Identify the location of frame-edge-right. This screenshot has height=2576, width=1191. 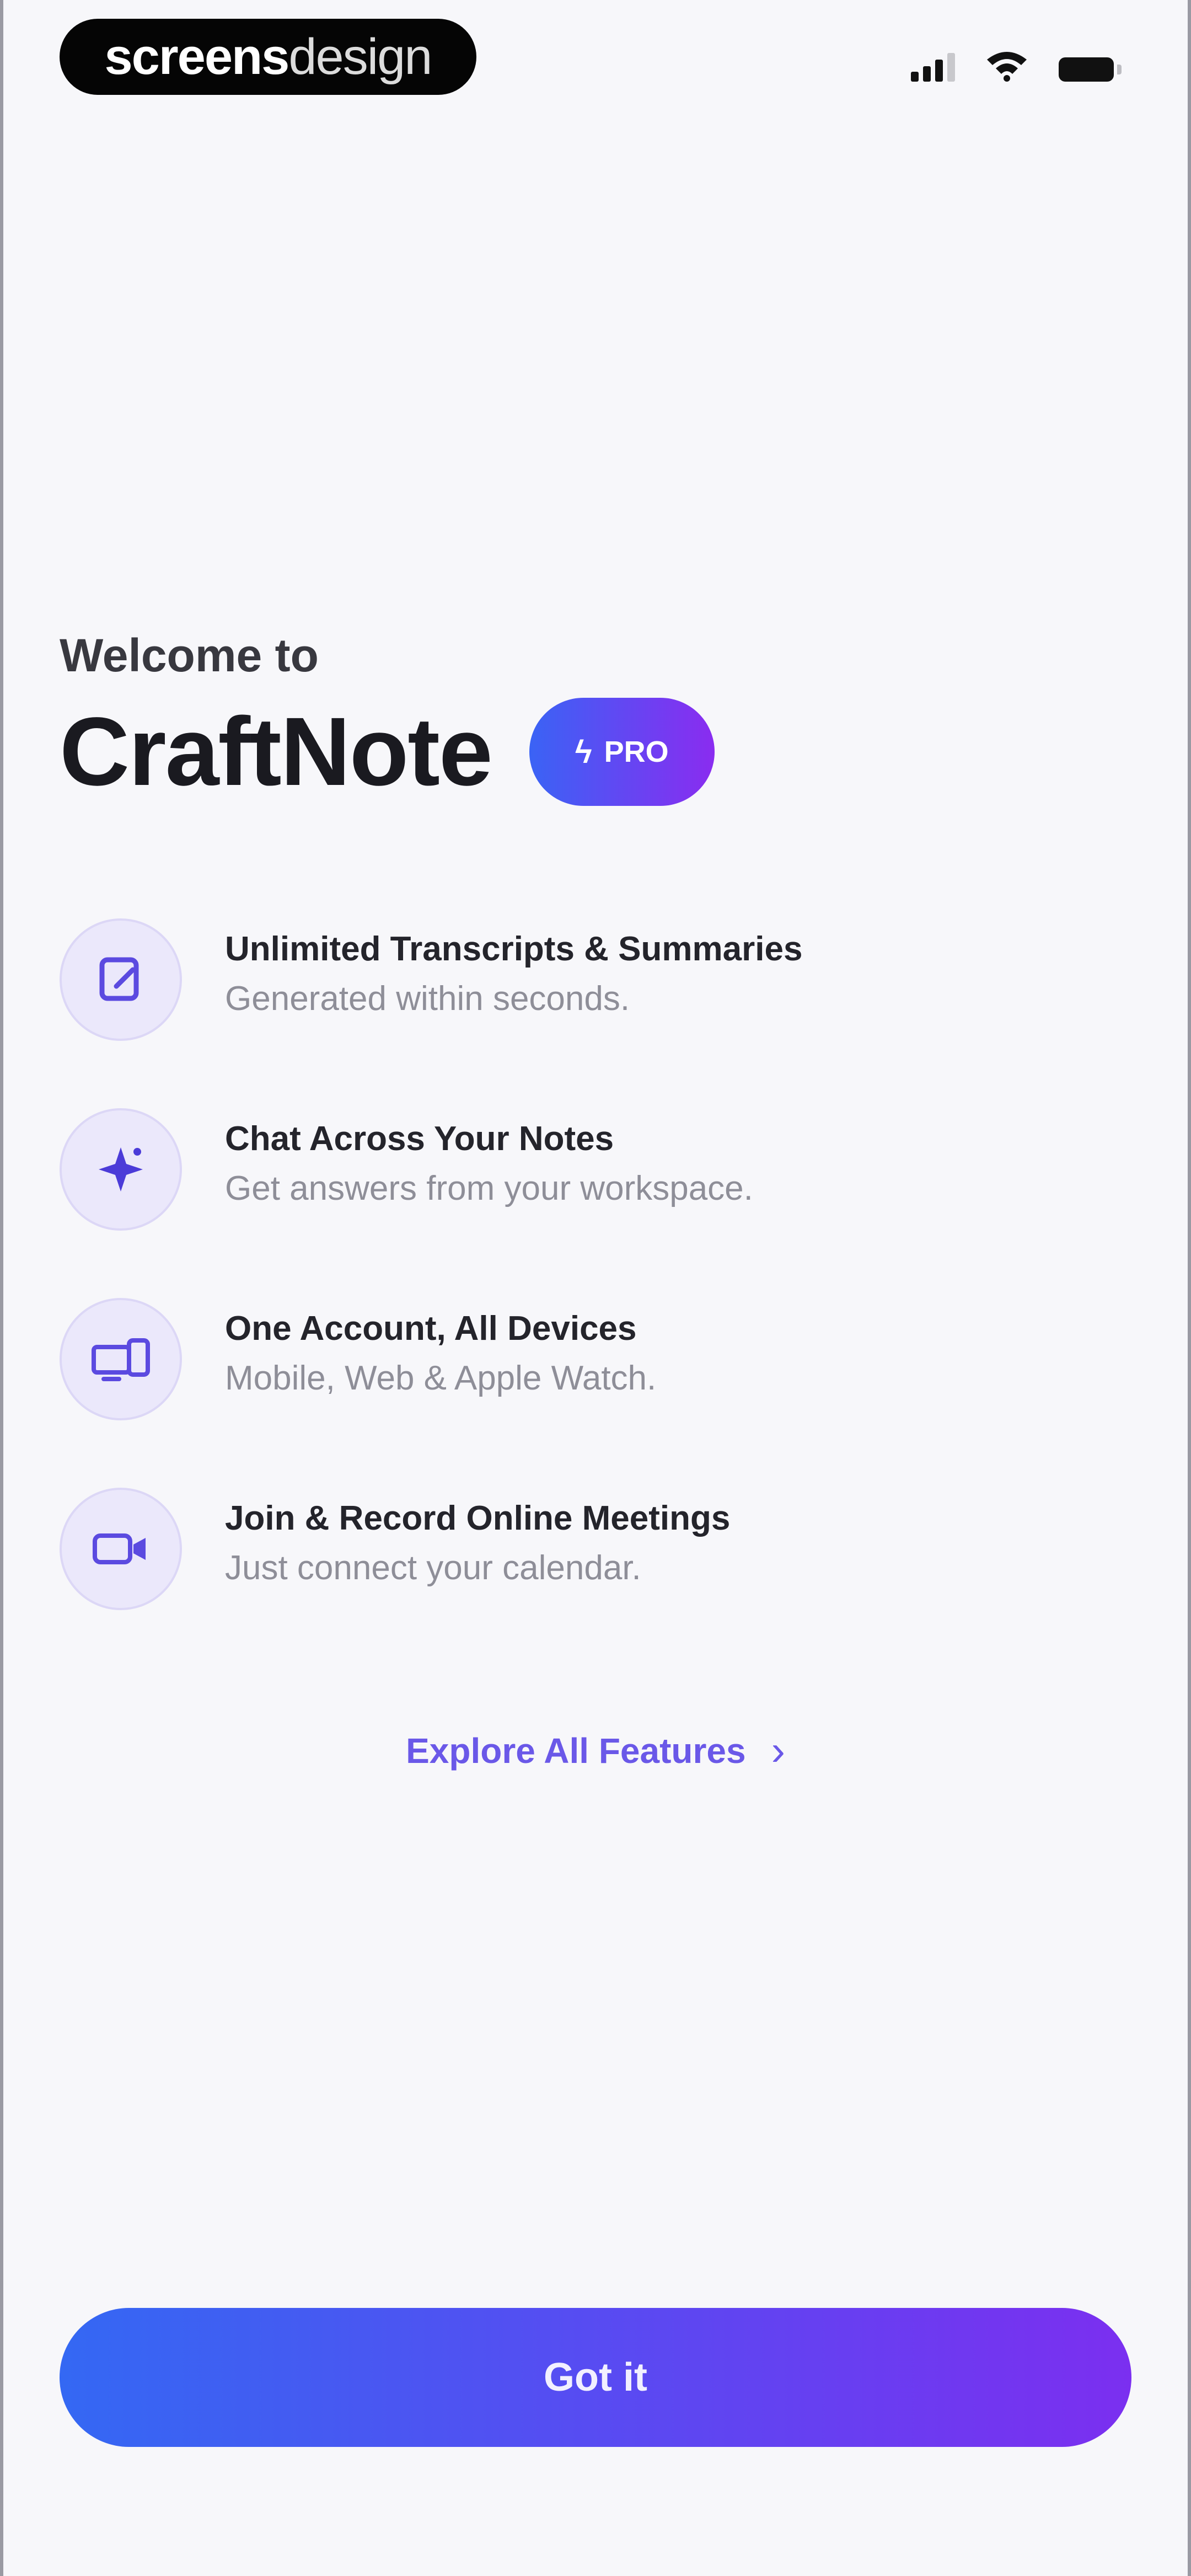
(1189, 1288).